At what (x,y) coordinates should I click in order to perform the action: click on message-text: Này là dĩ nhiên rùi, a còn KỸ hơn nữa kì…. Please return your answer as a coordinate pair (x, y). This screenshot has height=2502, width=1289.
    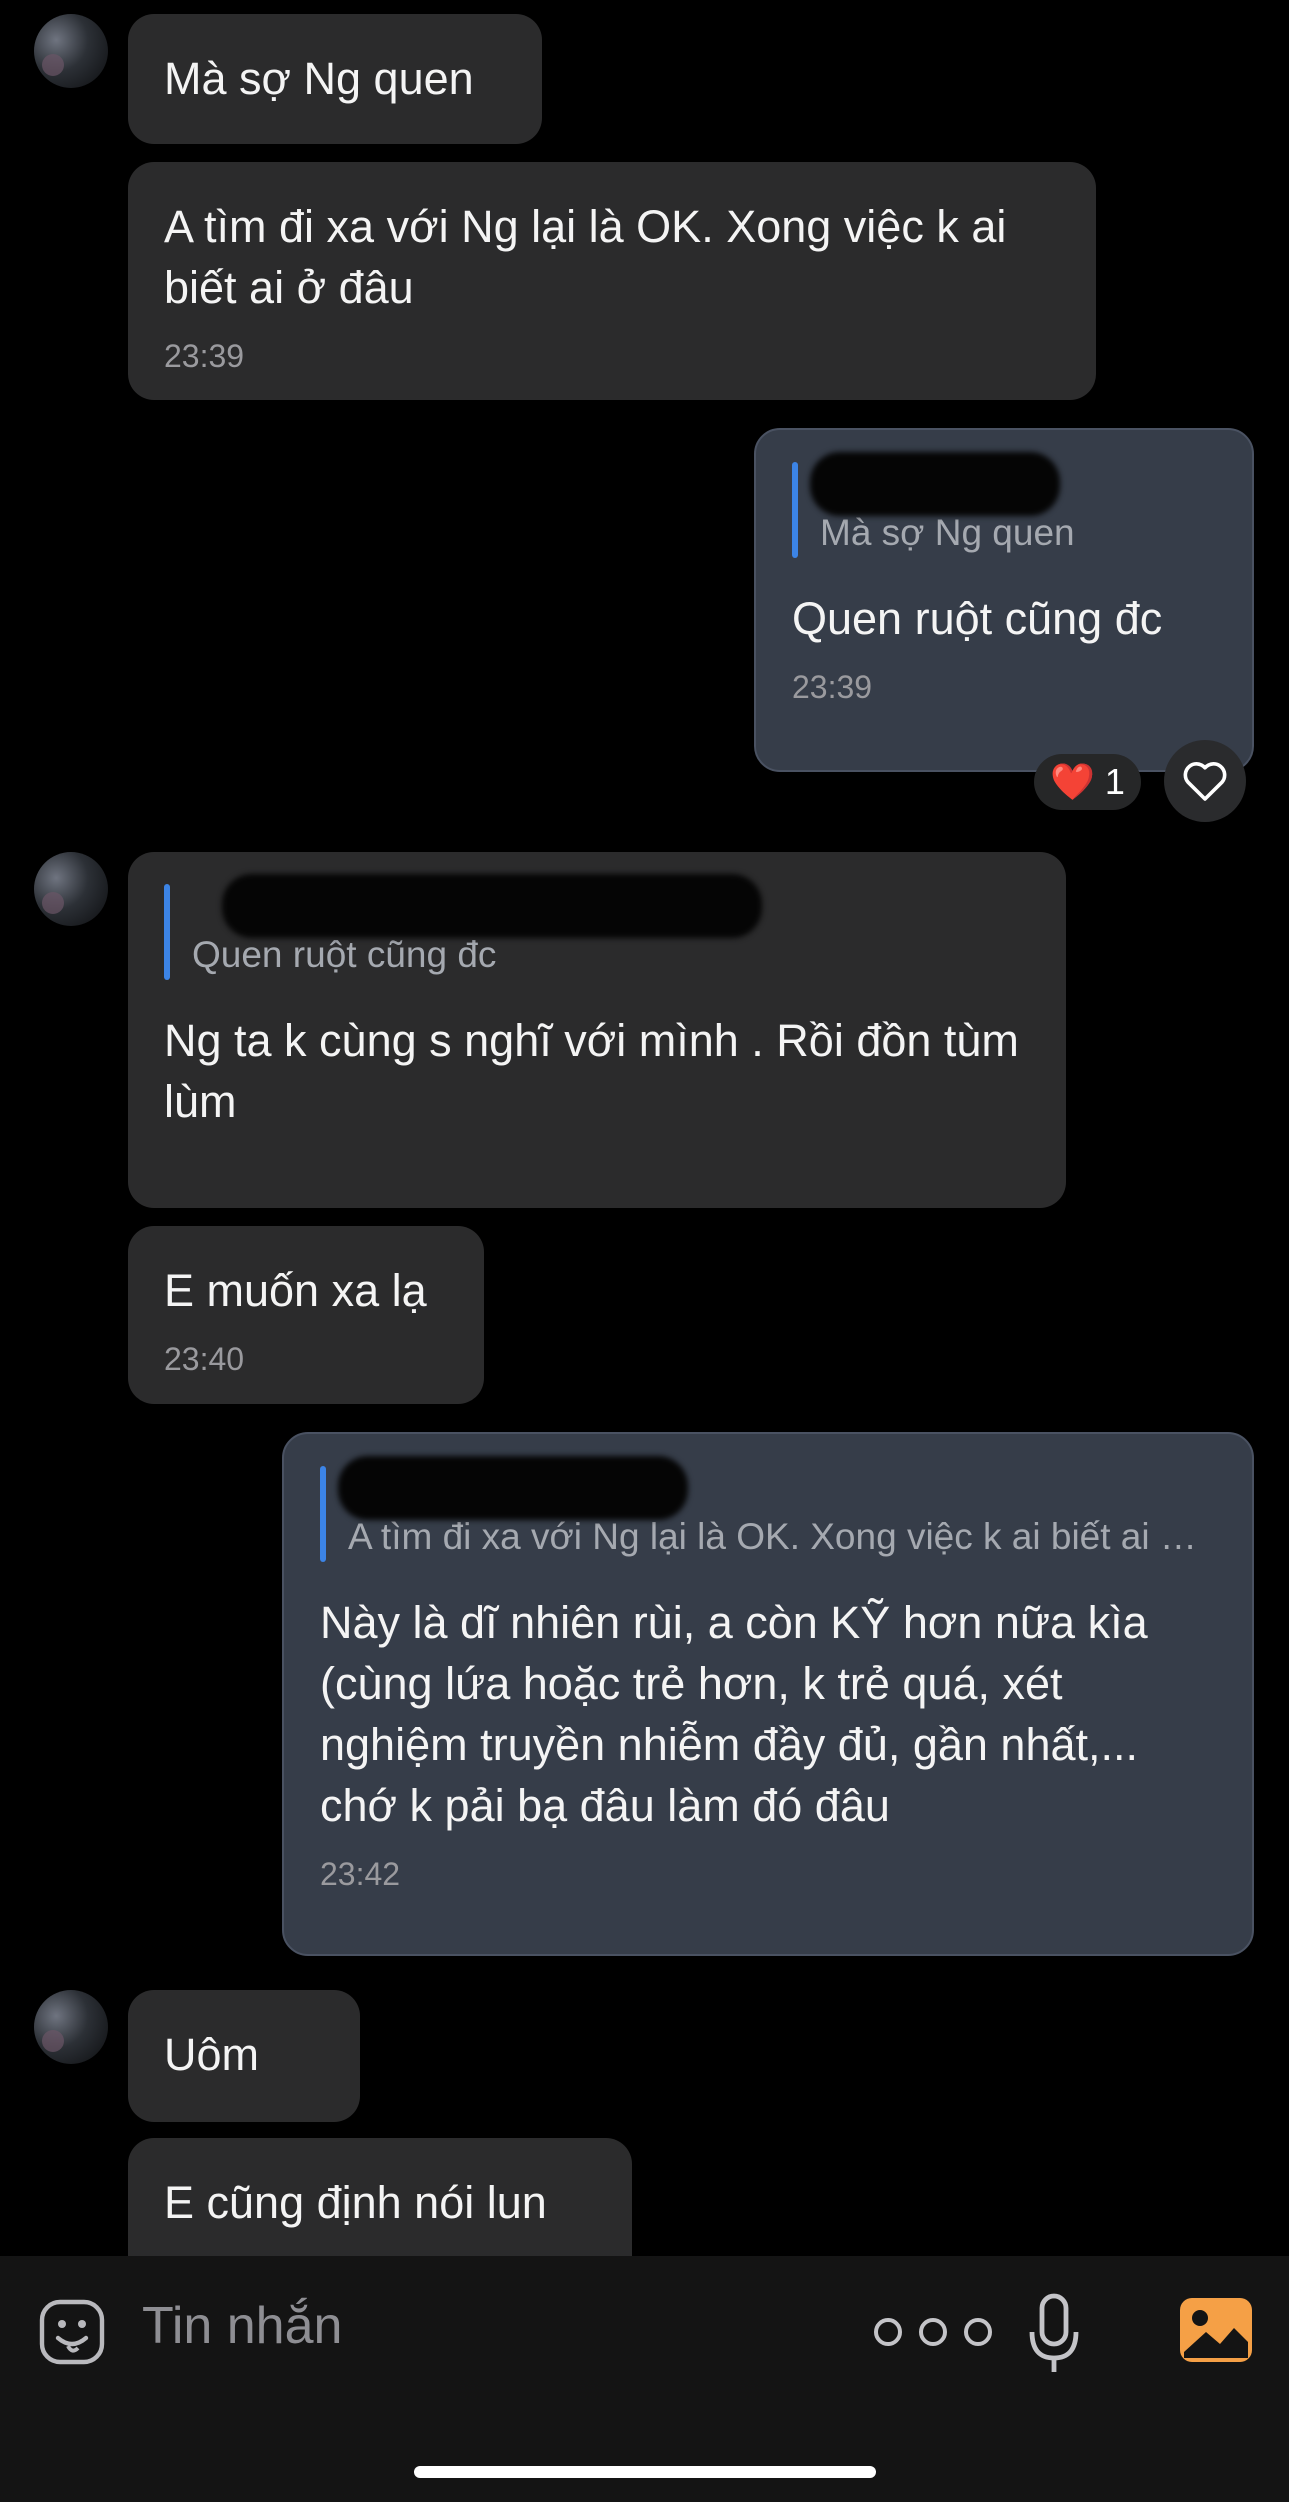
    Looking at the image, I should click on (740, 1714).